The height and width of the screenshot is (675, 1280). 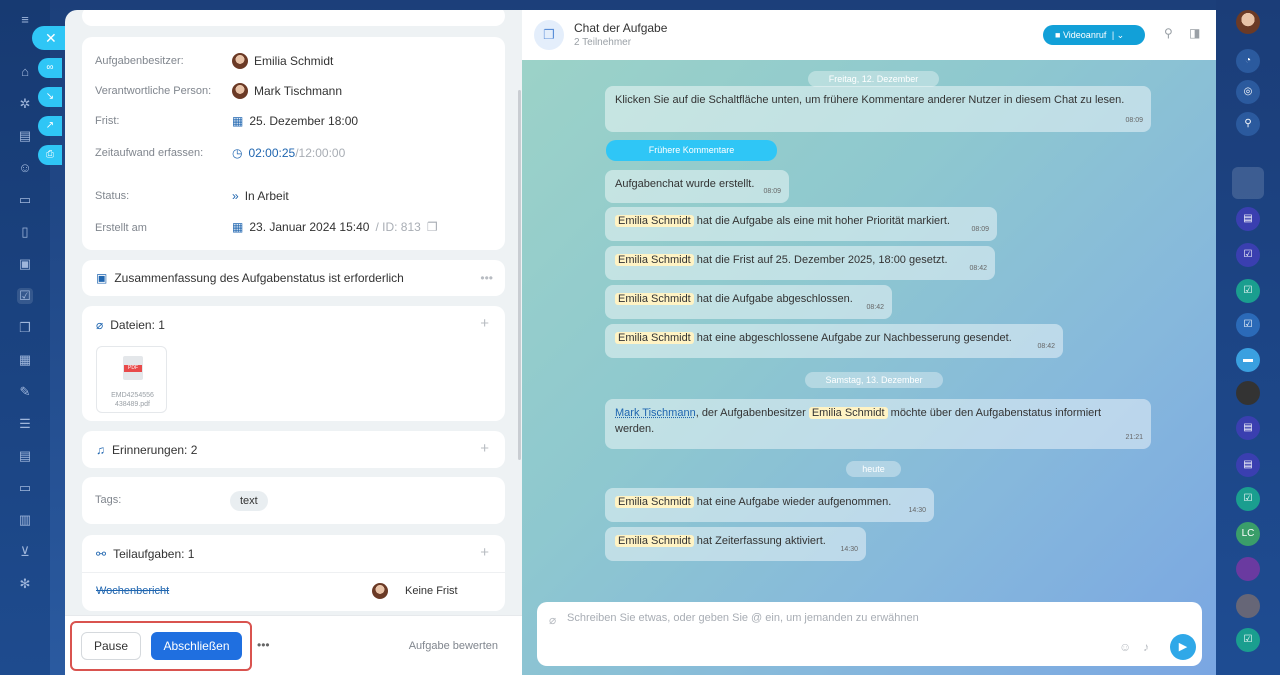 What do you see at coordinates (25, 200) in the screenshot?
I see `inbox-icon: ▭` at bounding box center [25, 200].